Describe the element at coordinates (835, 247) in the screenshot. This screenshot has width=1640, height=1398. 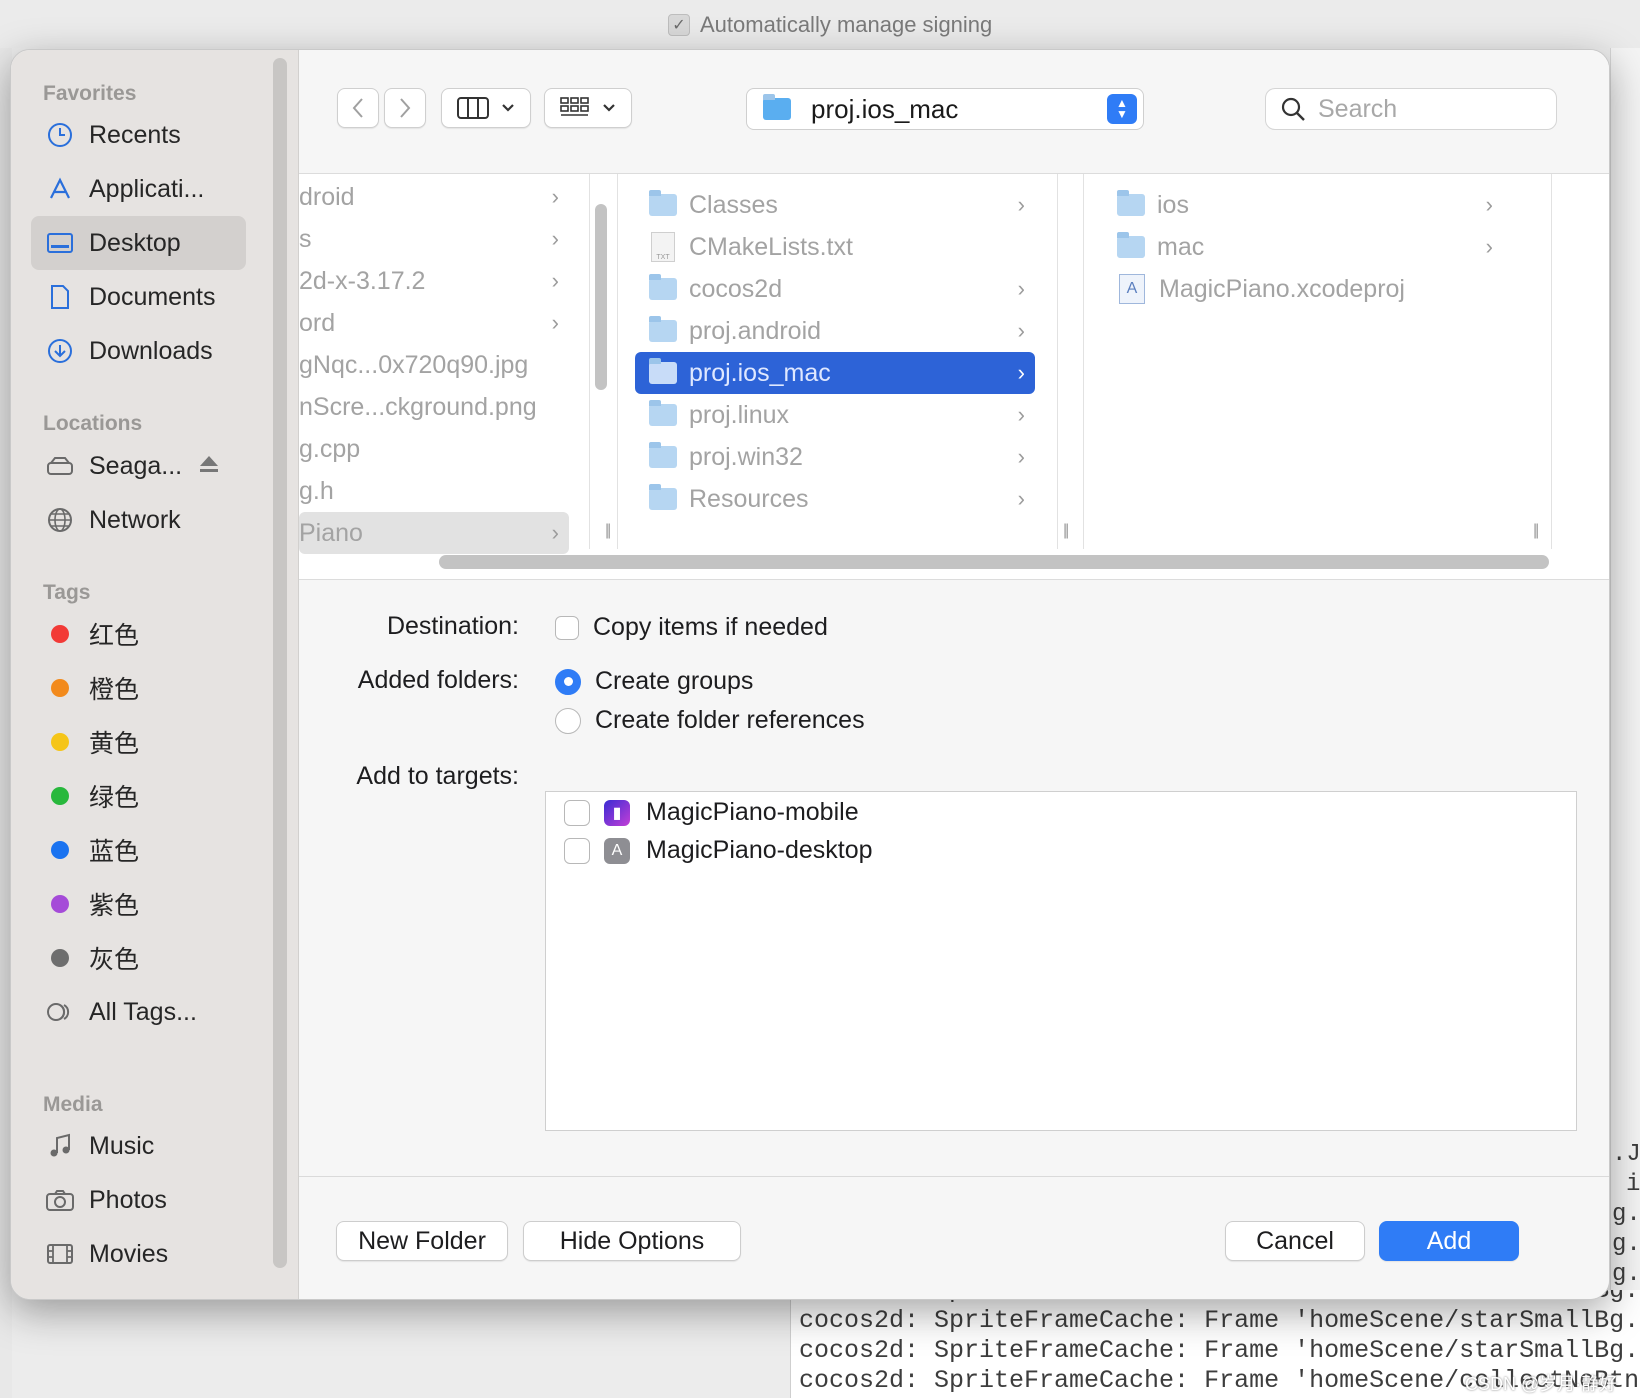
I see `list-item-file: TXT CMakeLists.txt` at that location.